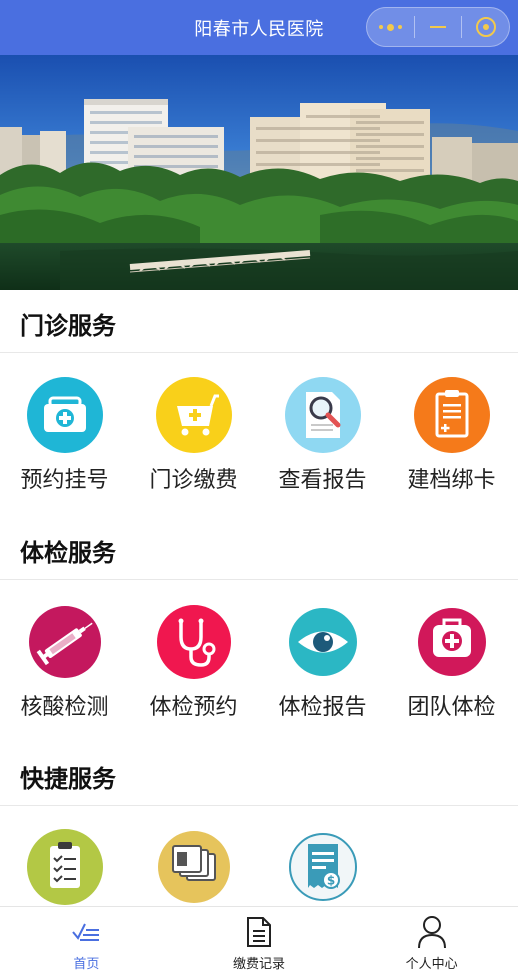  What do you see at coordinates (452, 642) in the screenshot?
I see `first-aid-kit-icon` at bounding box center [452, 642].